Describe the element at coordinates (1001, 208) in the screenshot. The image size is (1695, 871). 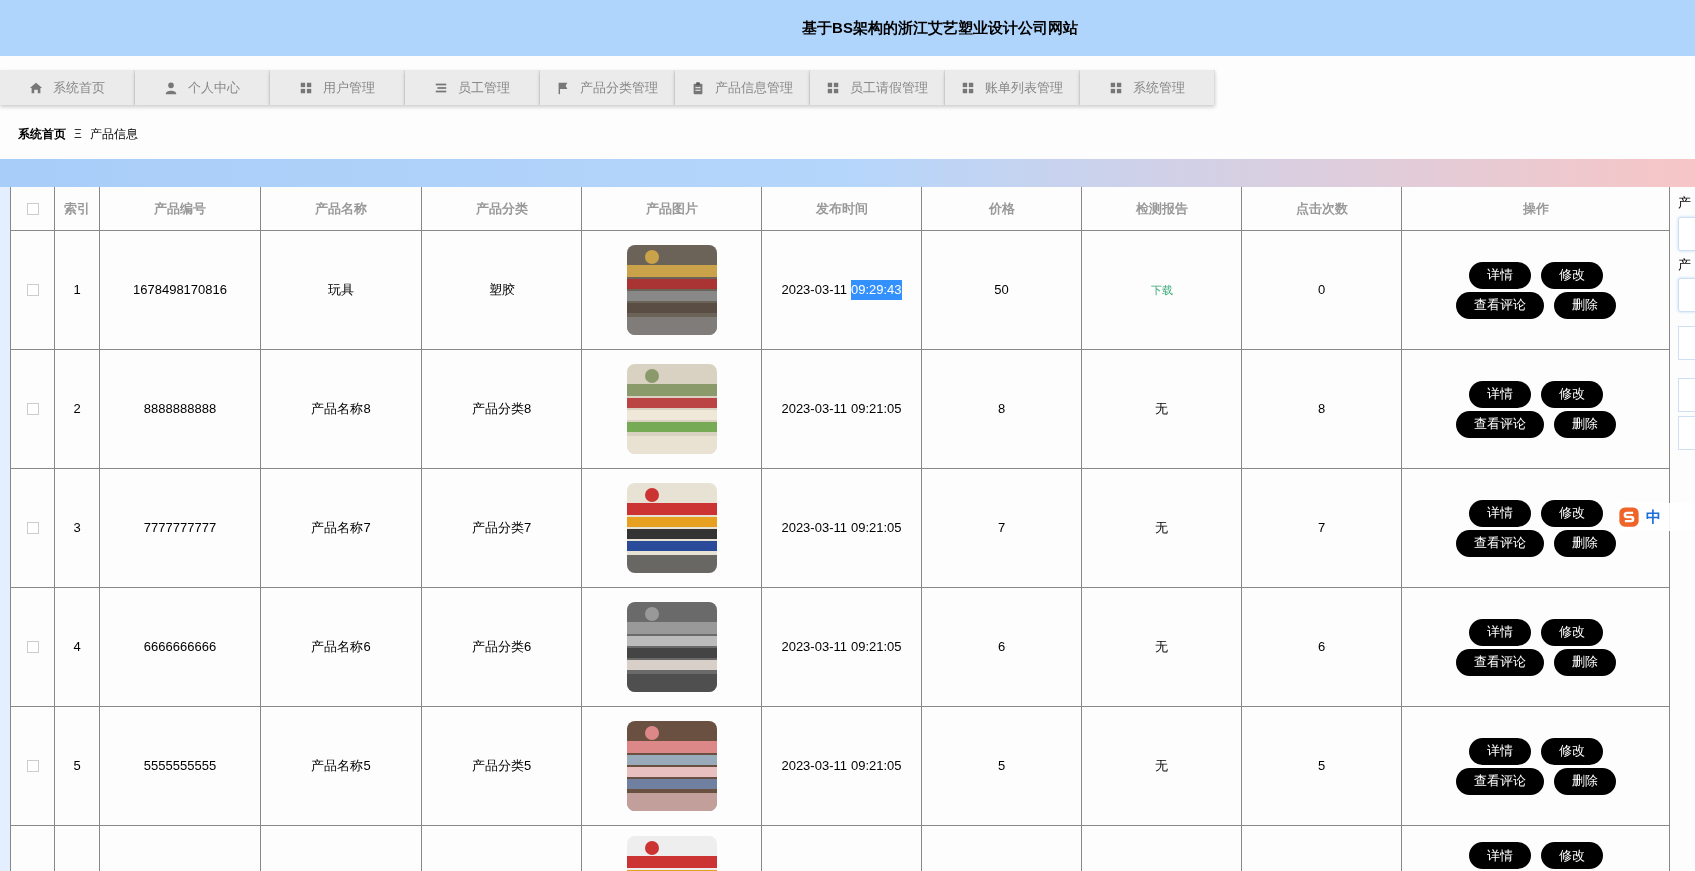
I see `column-header: 价格` at that location.